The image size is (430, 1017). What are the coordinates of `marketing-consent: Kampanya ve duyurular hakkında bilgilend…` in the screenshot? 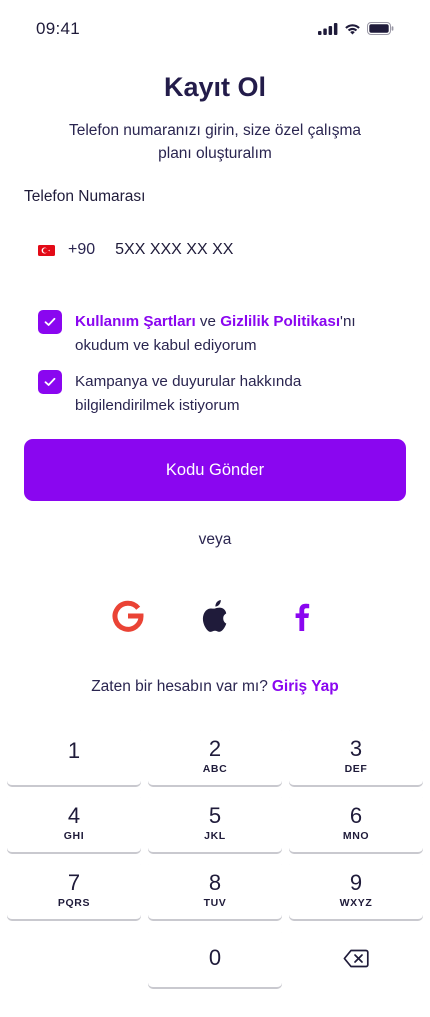 It's located at (206, 394).